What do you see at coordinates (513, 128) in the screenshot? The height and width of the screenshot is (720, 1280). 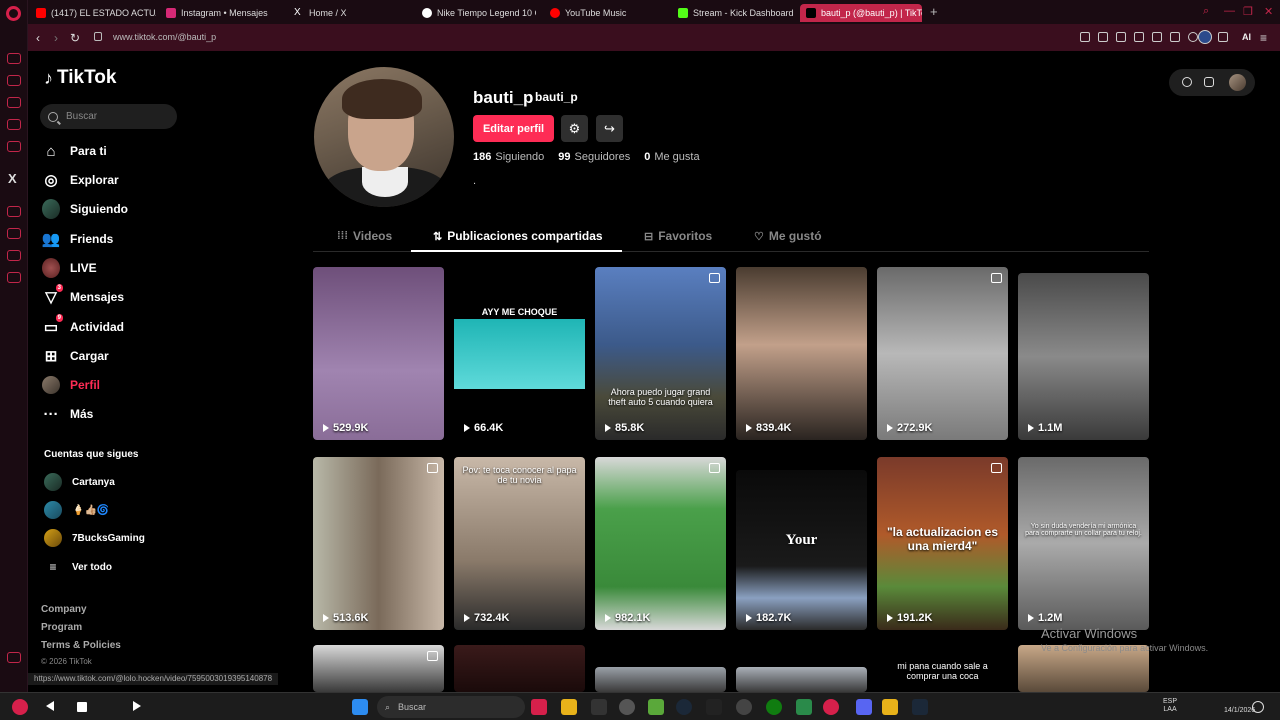 I see `edit-profile-button: Editar perfil` at bounding box center [513, 128].